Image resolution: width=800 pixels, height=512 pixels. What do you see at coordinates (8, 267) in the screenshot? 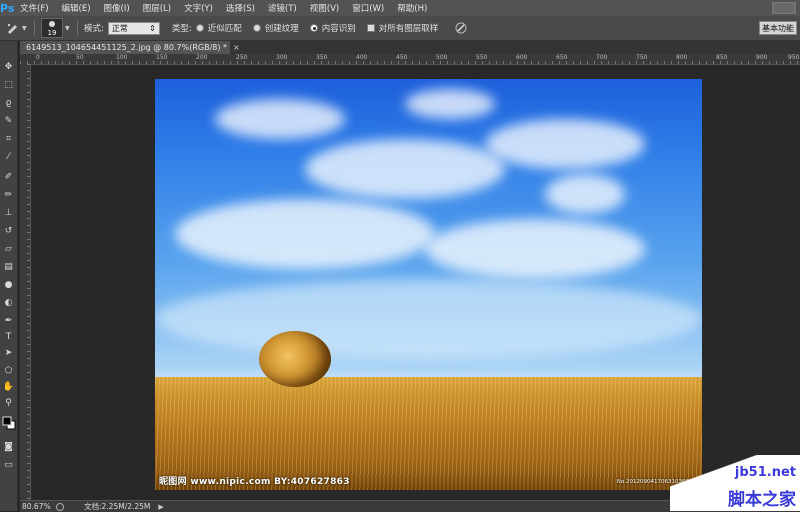
I see `gradient-tool-icon: ▤` at bounding box center [8, 267].